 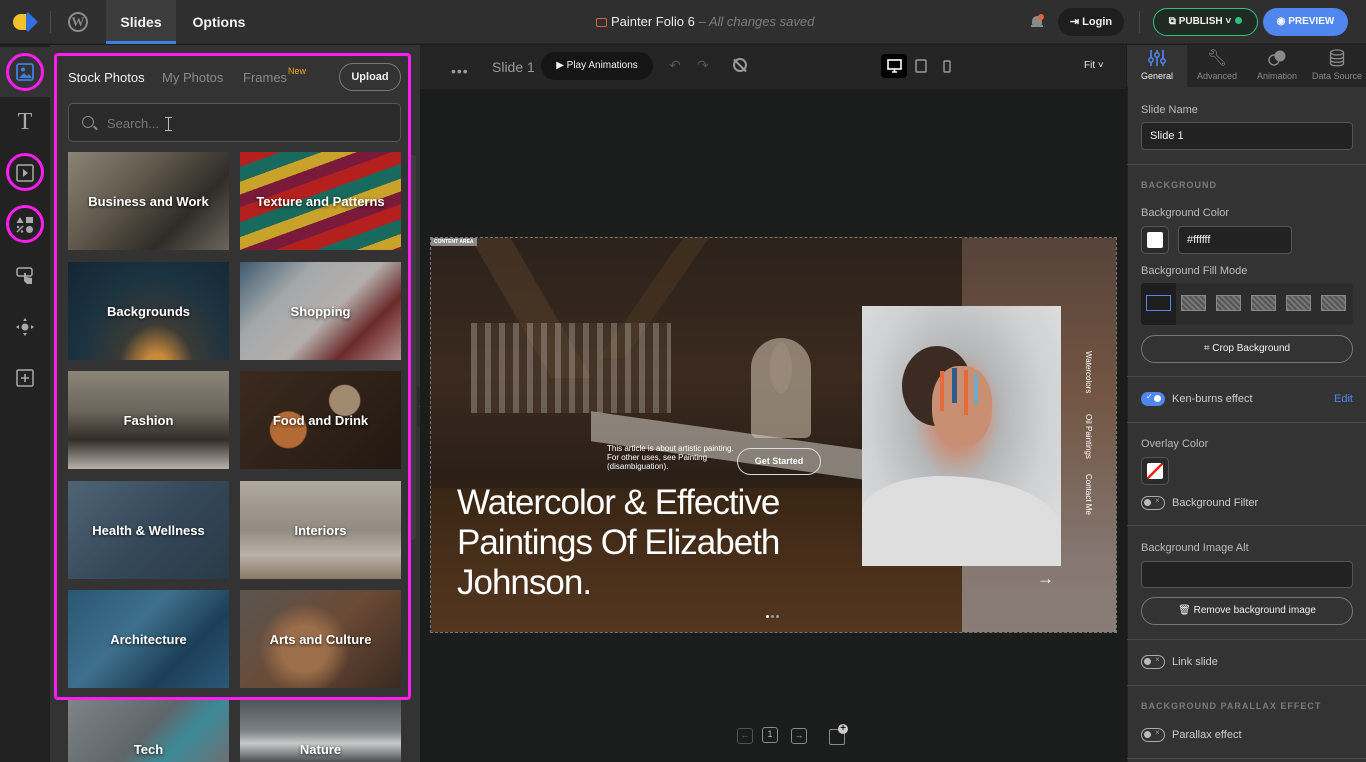 What do you see at coordinates (1157, 76) in the screenshot?
I see `tab-label: General` at bounding box center [1157, 76].